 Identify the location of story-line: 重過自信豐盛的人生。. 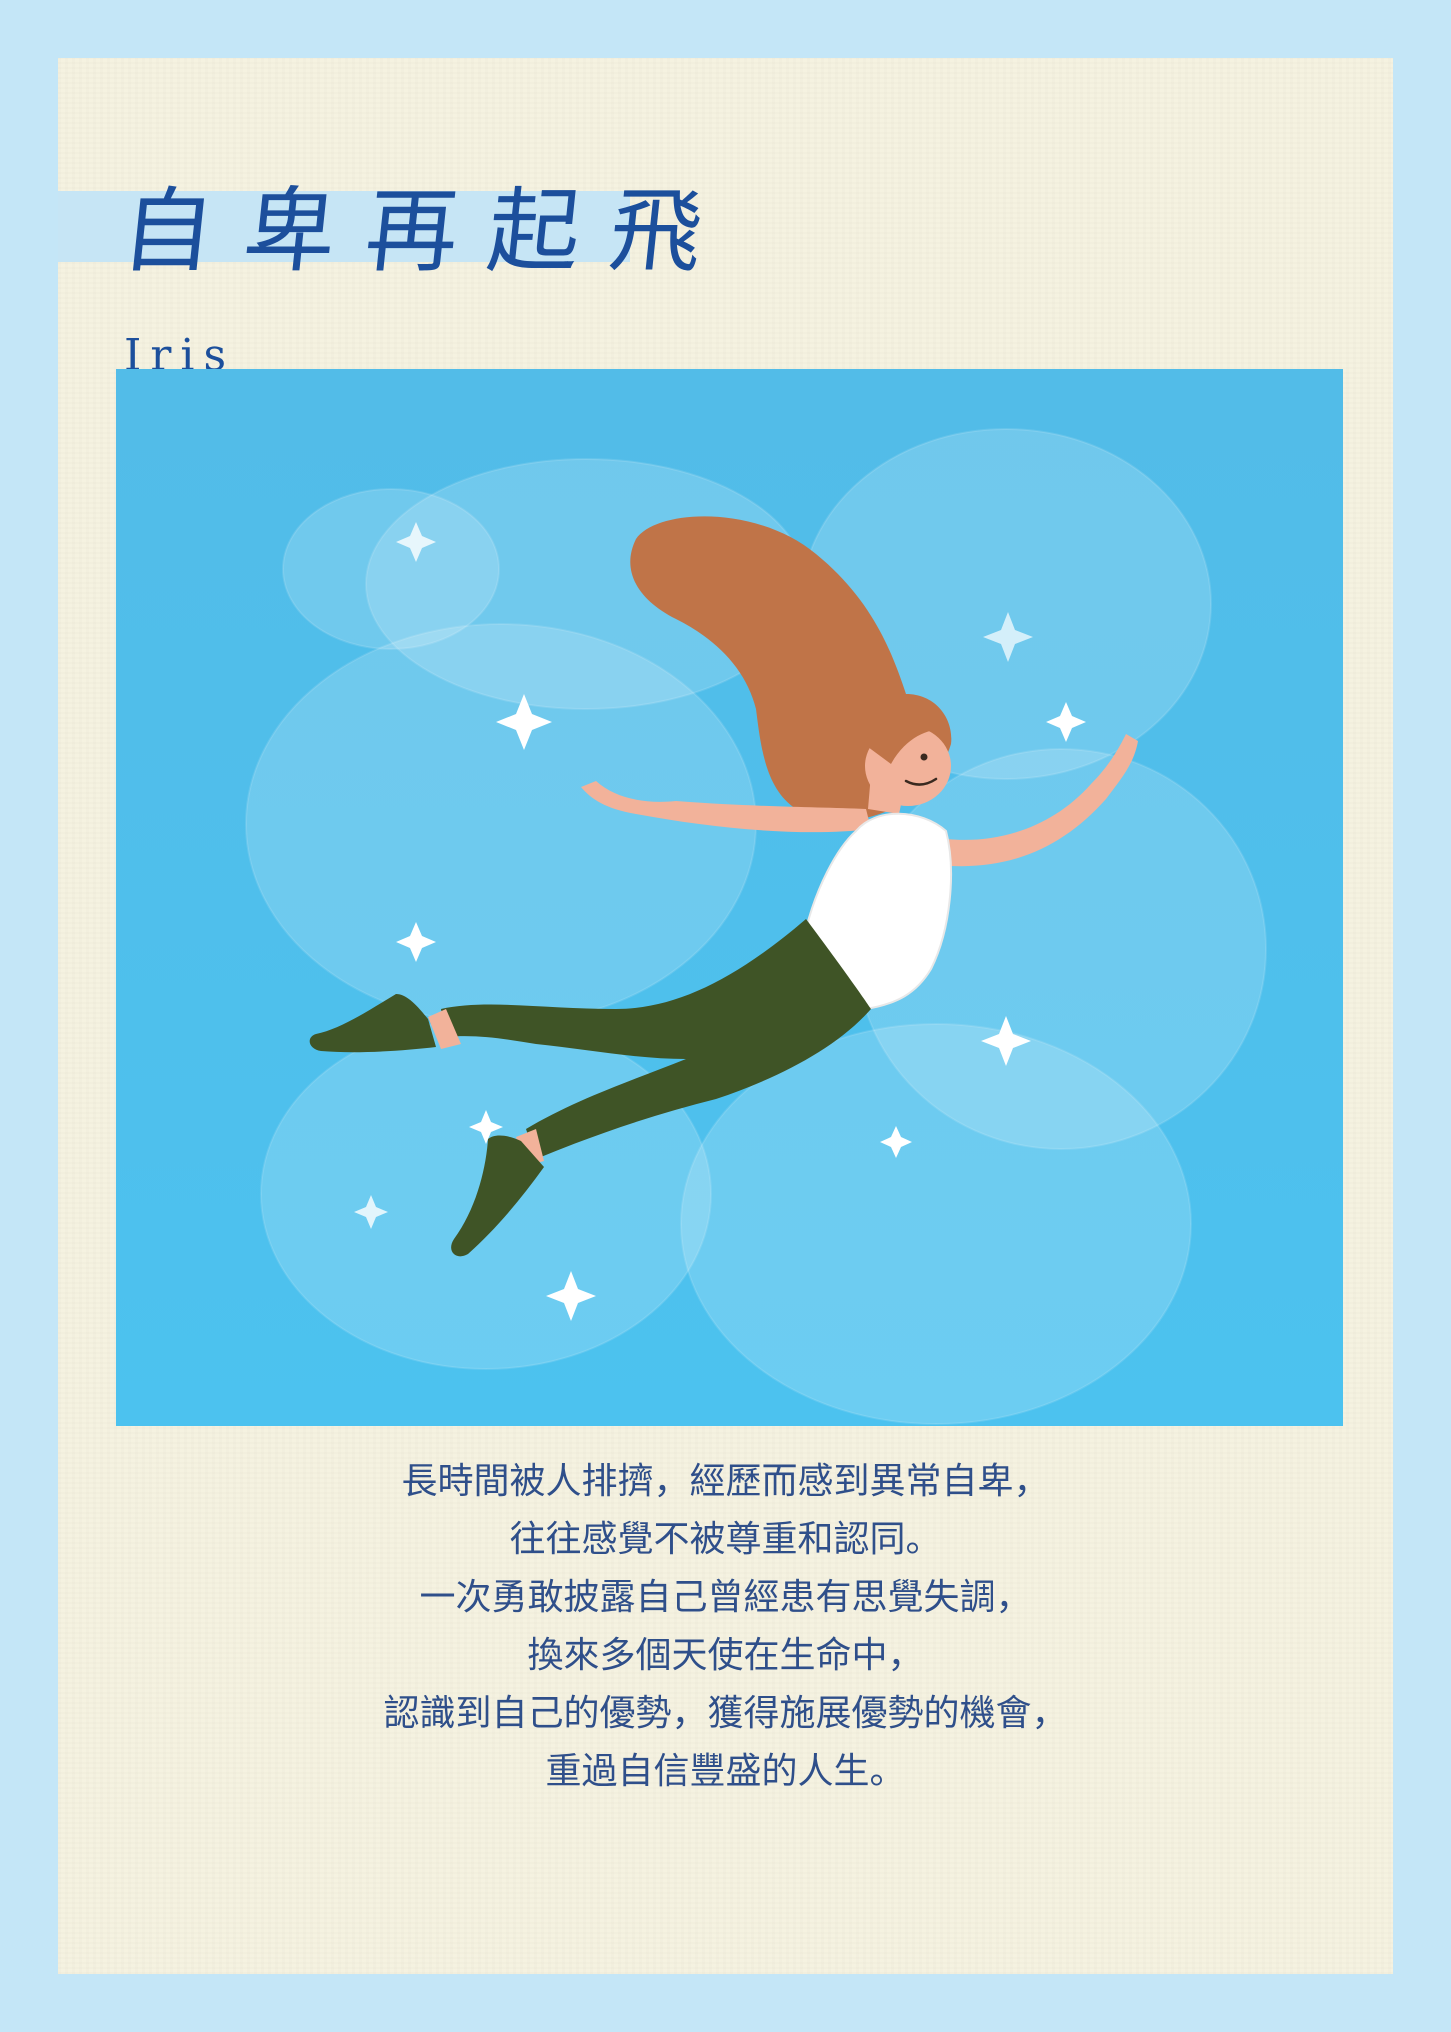
(725, 1771).